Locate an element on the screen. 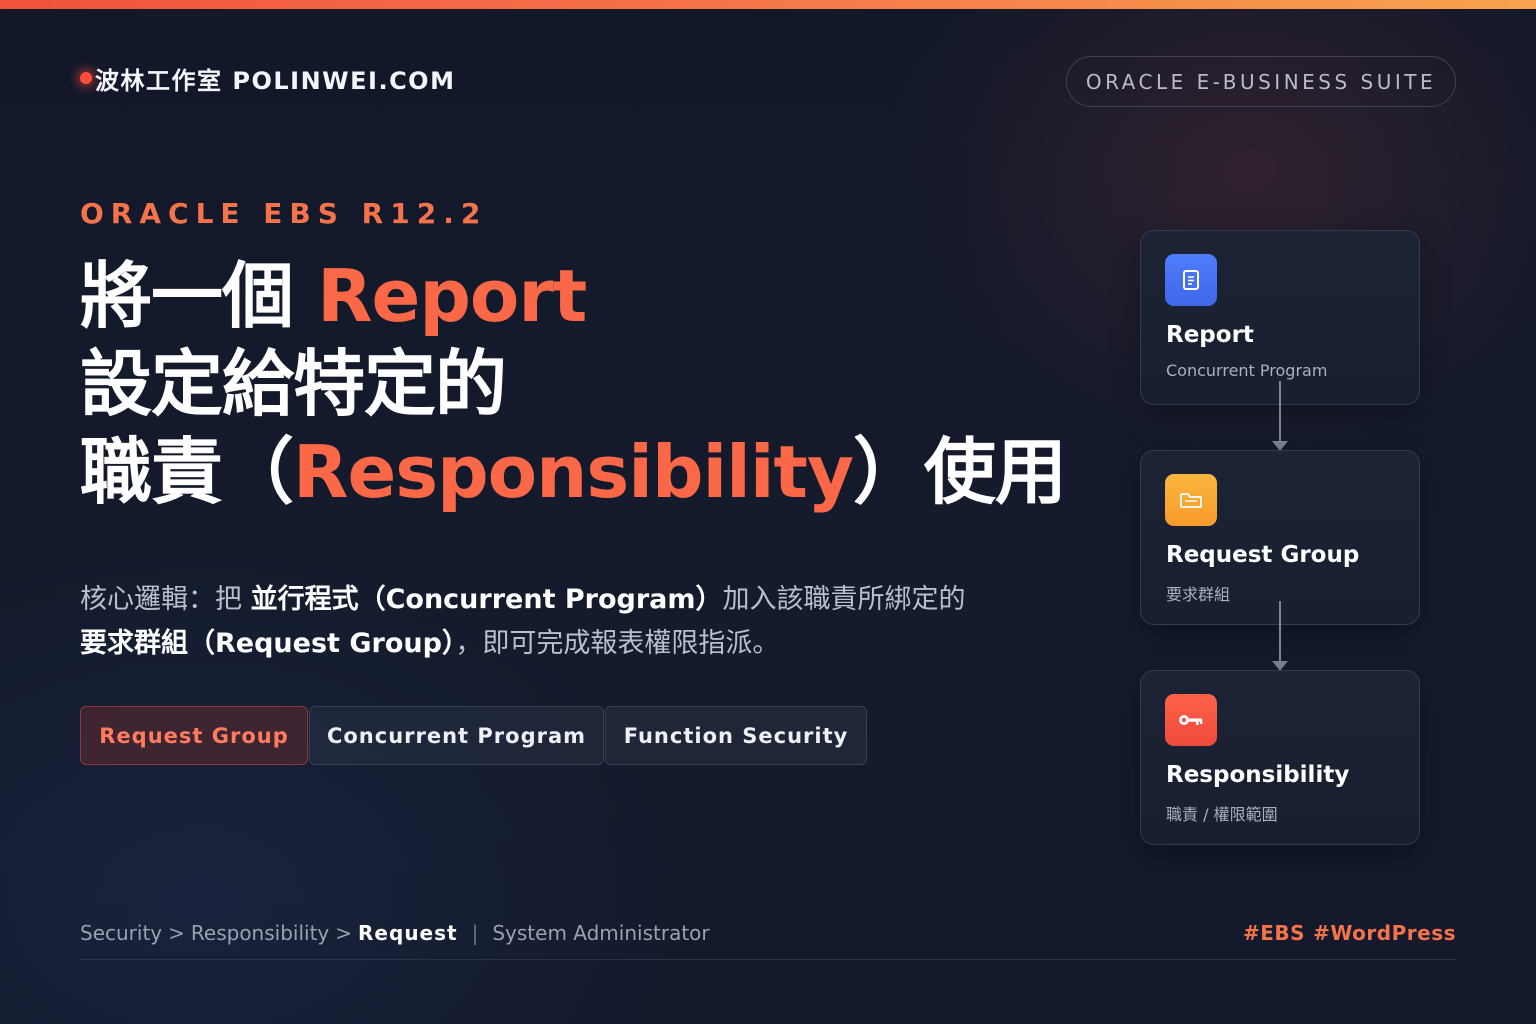 The width and height of the screenshot is (1536, 1024). suite-badge: ORACLE E-BUSINESS SUITE is located at coordinates (1261, 81).